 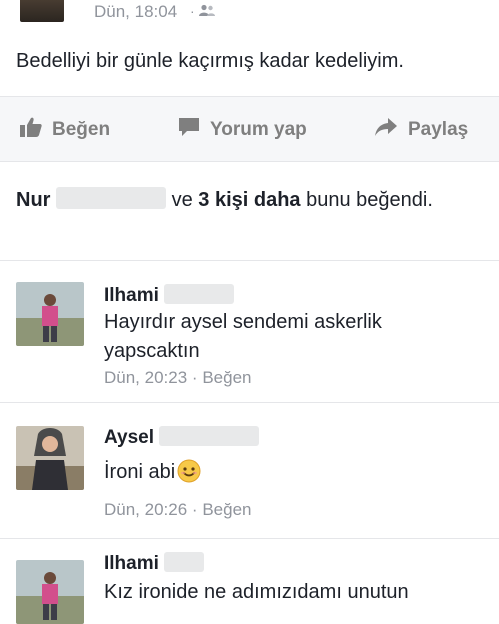 What do you see at coordinates (386, 127) in the screenshot?
I see `share-arrow-icon` at bounding box center [386, 127].